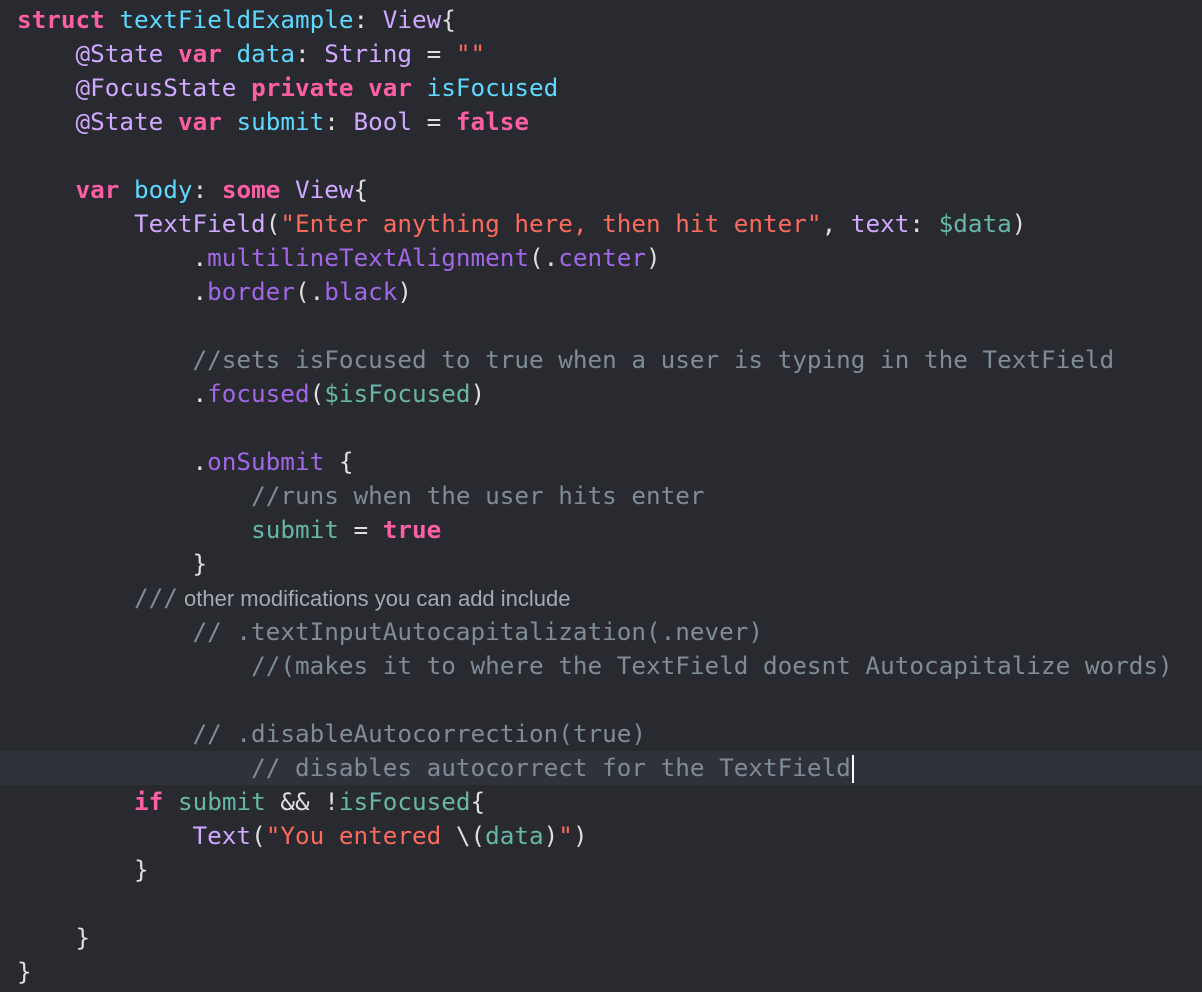  What do you see at coordinates (565, 835) in the screenshot?
I see `code-token: "` at bounding box center [565, 835].